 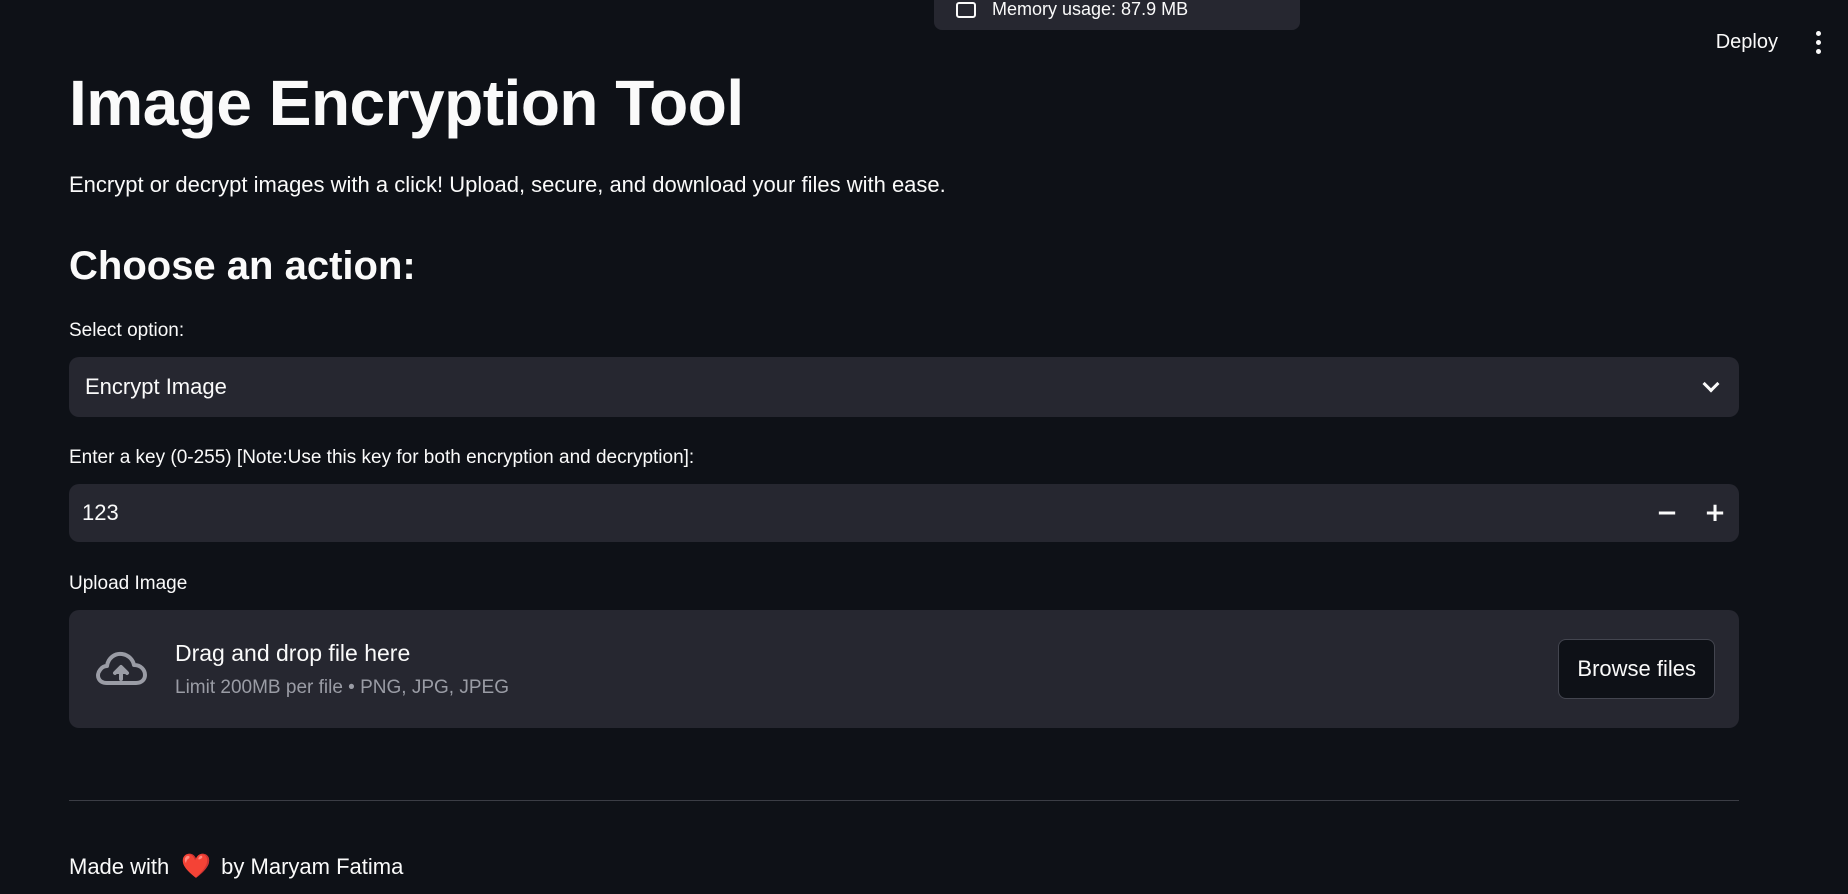 I want to click on footer: Made with ❤️ by Maryam Fatima, so click(x=236, y=866).